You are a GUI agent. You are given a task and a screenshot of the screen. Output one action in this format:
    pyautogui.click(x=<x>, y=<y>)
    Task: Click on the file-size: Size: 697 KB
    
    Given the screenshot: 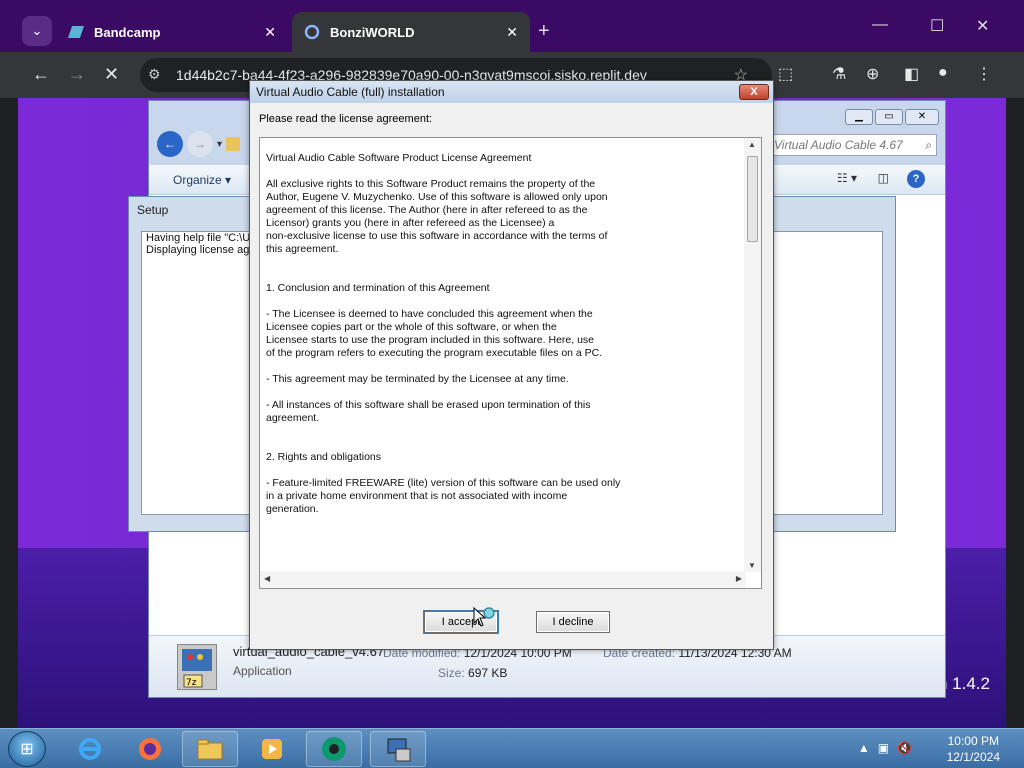 What is the action you would take?
    pyautogui.click(x=473, y=673)
    